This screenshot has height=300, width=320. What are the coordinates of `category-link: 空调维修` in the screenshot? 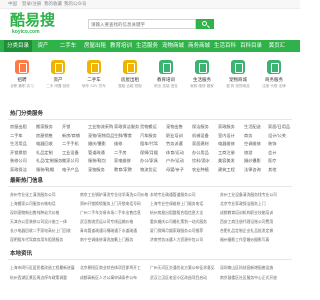 It's located at (252, 144).